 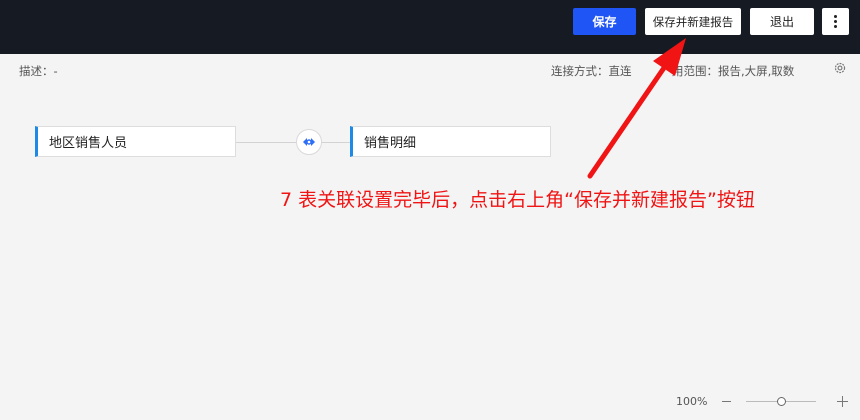 What do you see at coordinates (517, 200) in the screenshot?
I see `instruction-annotation: 7 表关联设置完毕后，点击右上角“保存并新建报告”按钮` at bounding box center [517, 200].